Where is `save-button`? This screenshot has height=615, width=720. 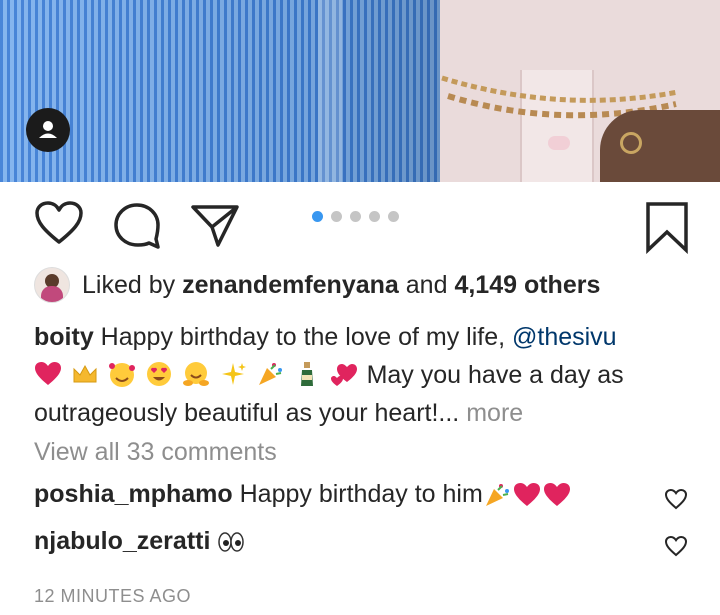 save-button is located at coordinates (667, 229).